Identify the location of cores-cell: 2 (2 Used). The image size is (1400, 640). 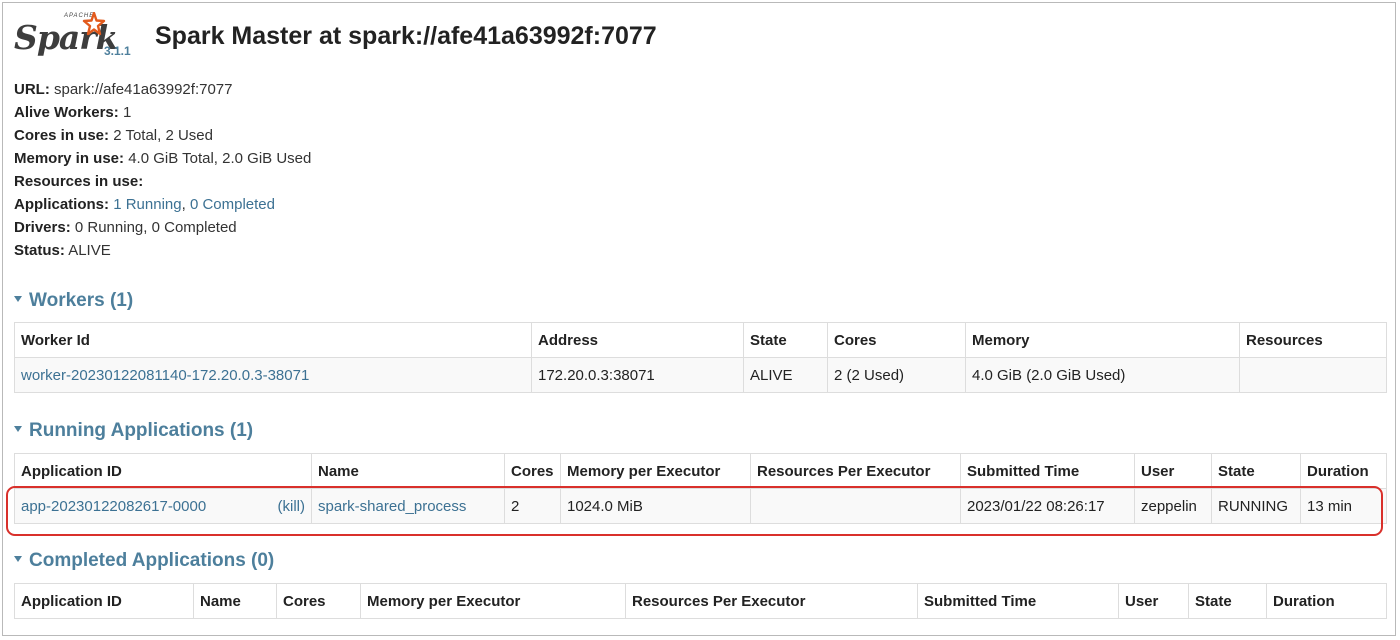
(896, 375).